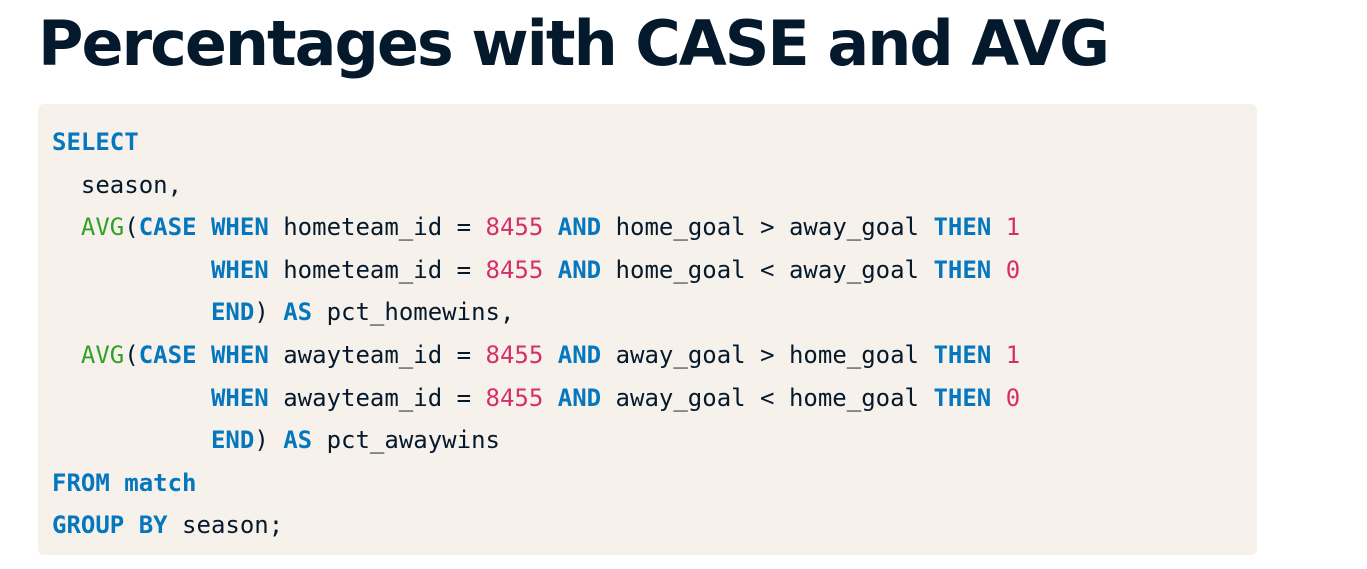 This screenshot has height=569, width=1367. I want to click on sql-keyword: GROUP BY, so click(110, 525).